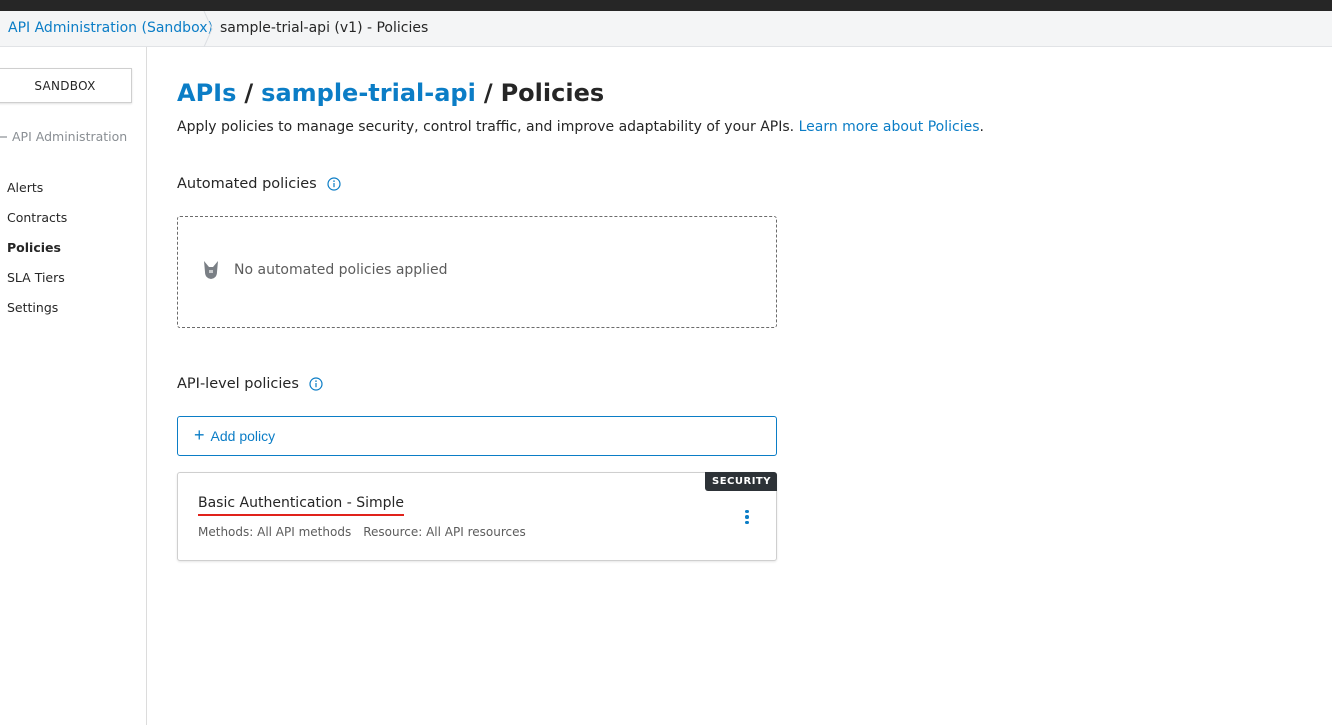 The image size is (1332, 725). What do you see at coordinates (247, 184) in the screenshot?
I see `automated-policies-title: Automated policies` at bounding box center [247, 184].